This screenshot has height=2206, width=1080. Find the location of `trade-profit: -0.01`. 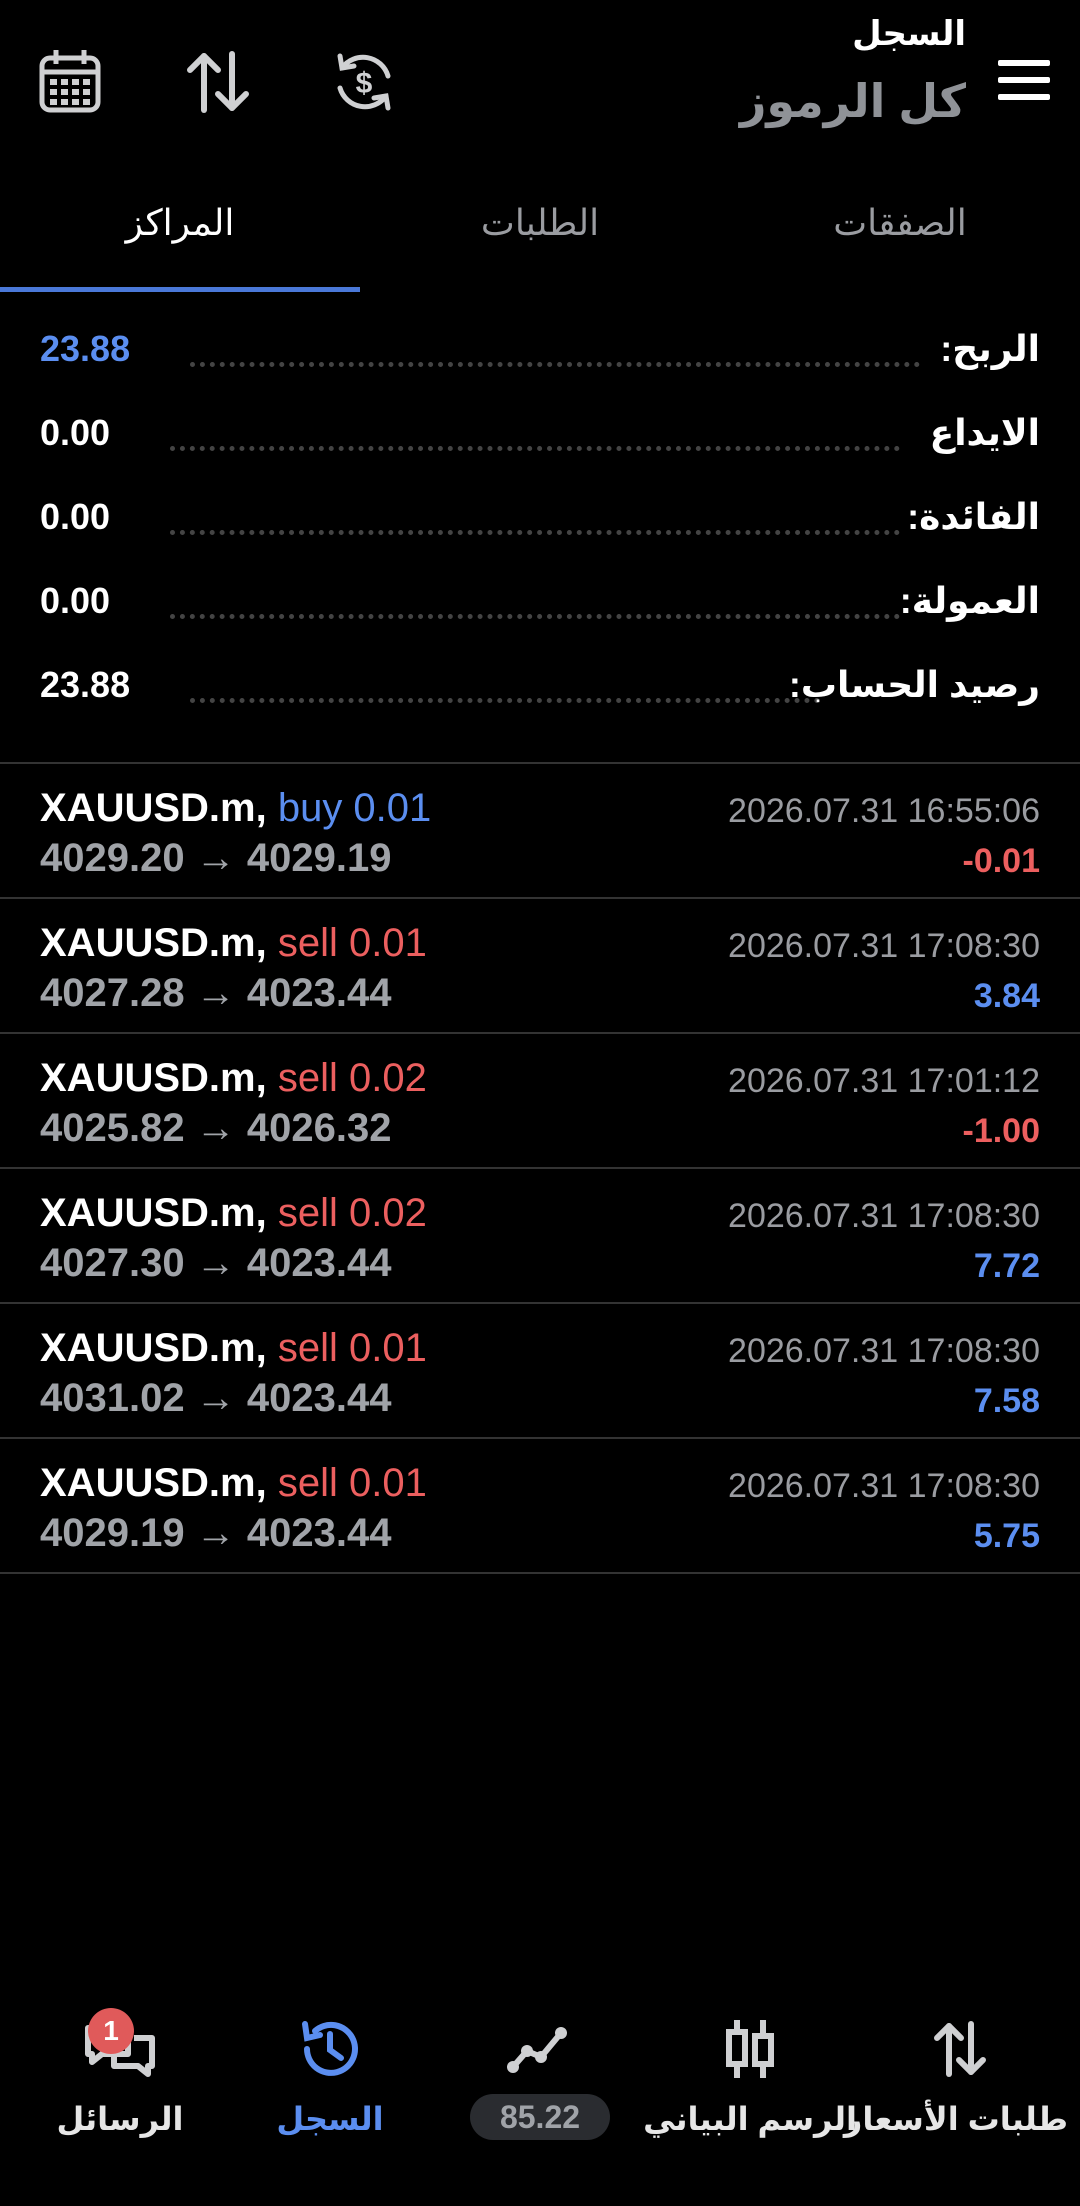

trade-profit: -0.01 is located at coordinates (1001, 861).